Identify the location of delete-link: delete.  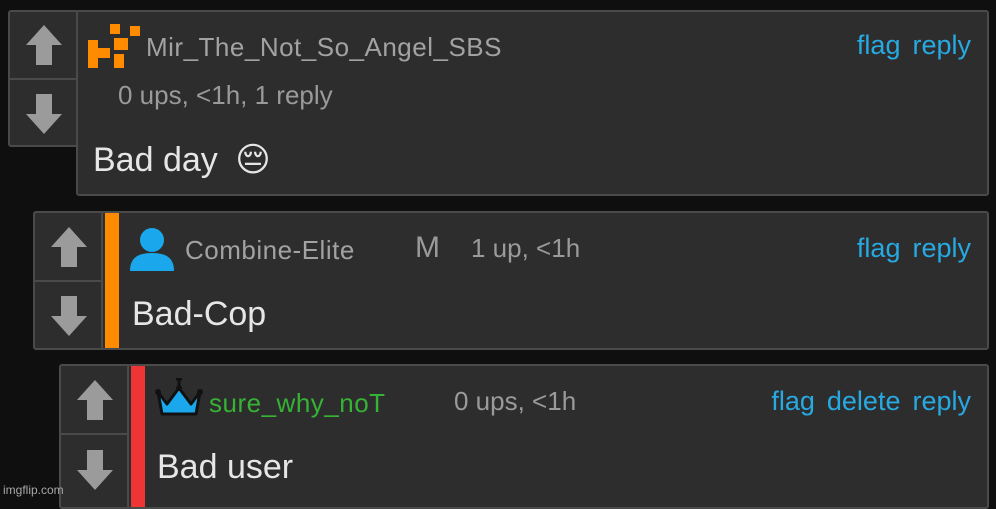
(864, 401).